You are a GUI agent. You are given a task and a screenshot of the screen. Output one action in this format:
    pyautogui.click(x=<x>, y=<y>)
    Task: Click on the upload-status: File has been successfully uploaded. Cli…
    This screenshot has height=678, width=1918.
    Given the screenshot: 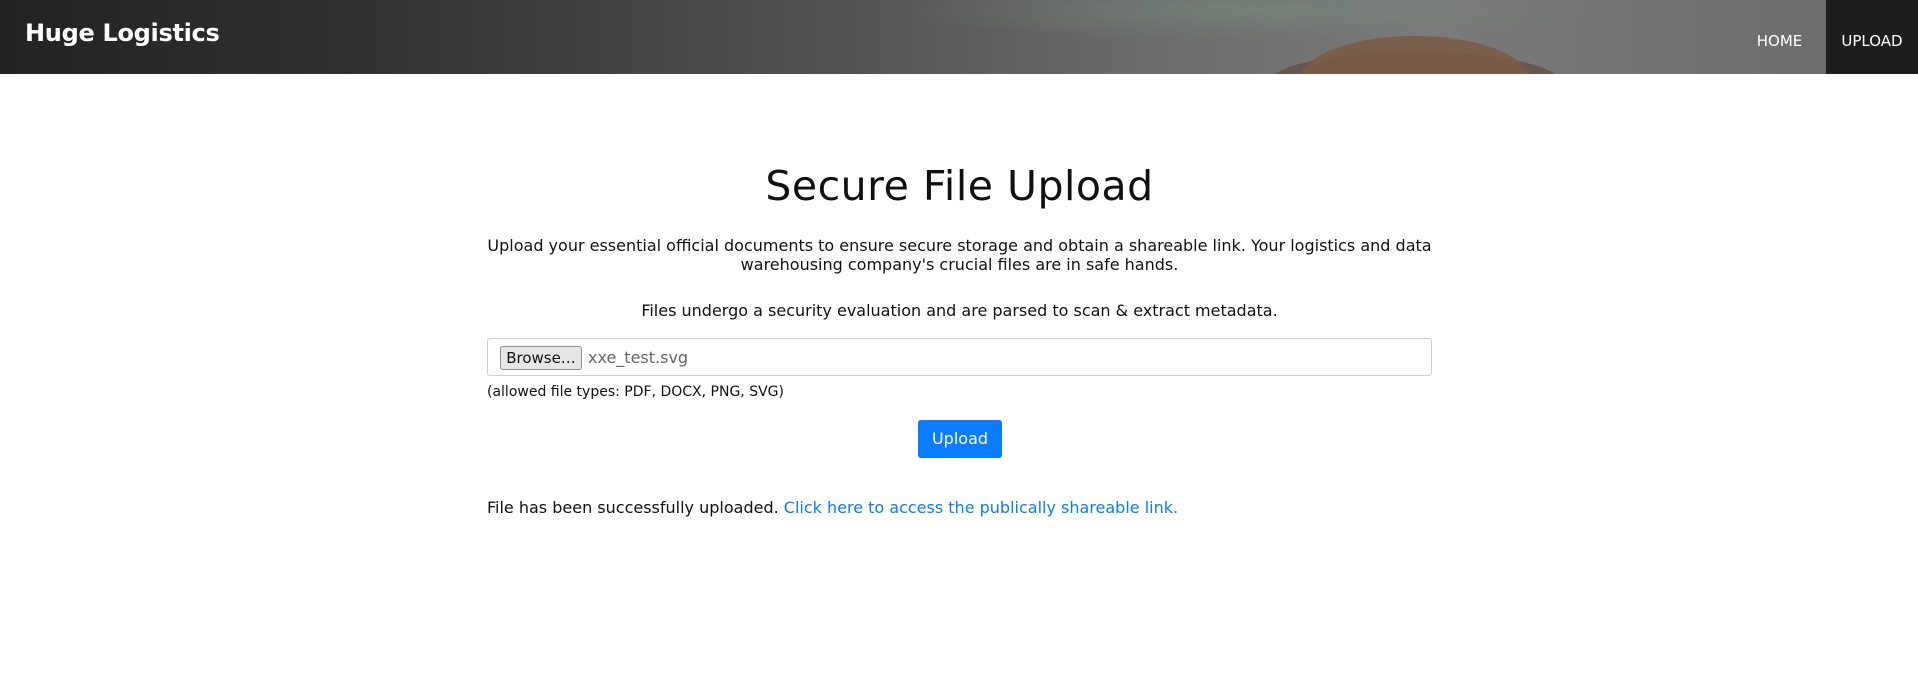 What is the action you would take?
    pyautogui.click(x=832, y=507)
    